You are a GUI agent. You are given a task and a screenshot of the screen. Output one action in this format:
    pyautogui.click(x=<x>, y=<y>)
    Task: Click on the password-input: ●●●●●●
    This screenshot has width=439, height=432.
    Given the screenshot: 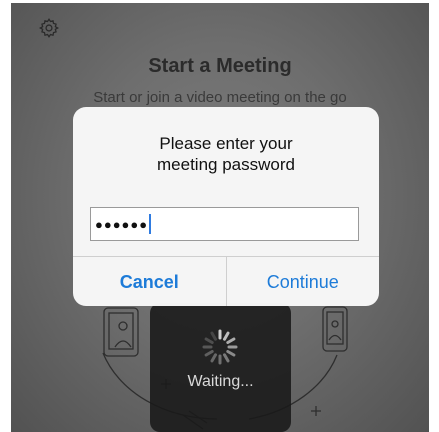 What is the action you would take?
    pyautogui.click(x=224, y=224)
    